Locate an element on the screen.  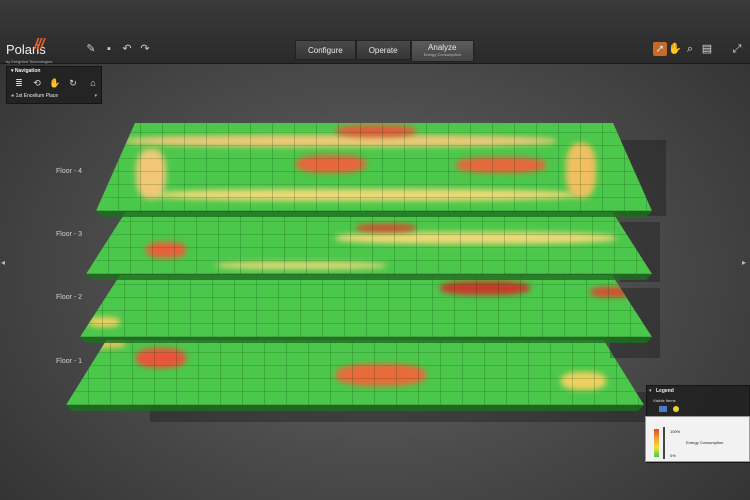
scale-min-label: 0% is located at coordinates (673, 455).